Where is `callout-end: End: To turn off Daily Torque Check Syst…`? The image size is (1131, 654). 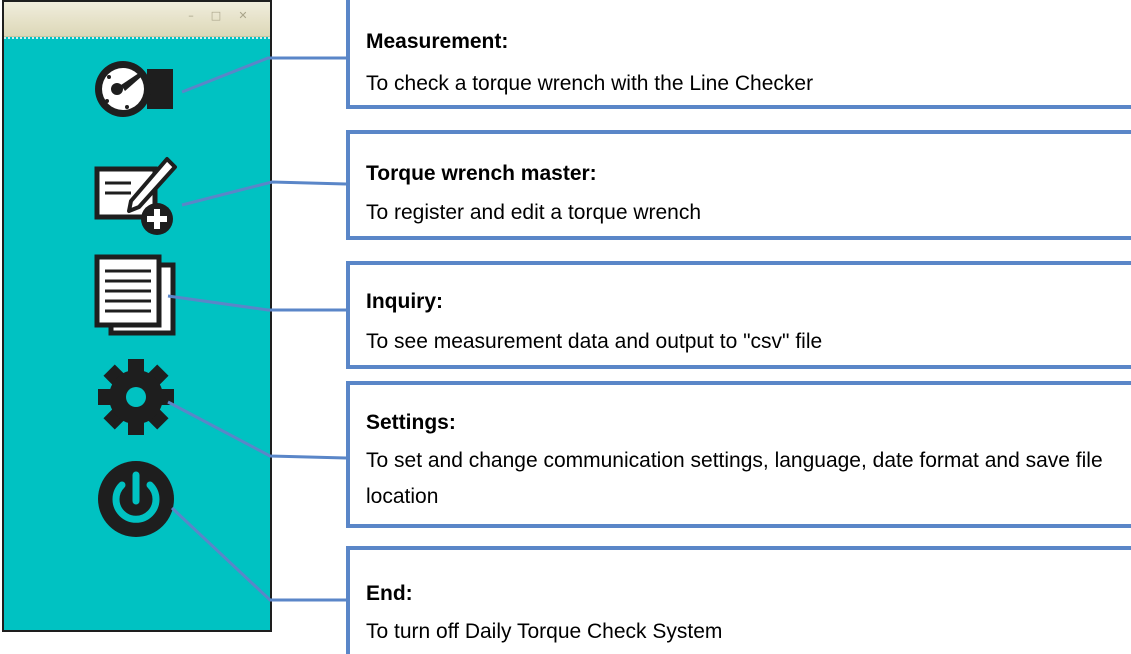 callout-end: End: To turn off Daily Torque Check Syst… is located at coordinates (738, 600).